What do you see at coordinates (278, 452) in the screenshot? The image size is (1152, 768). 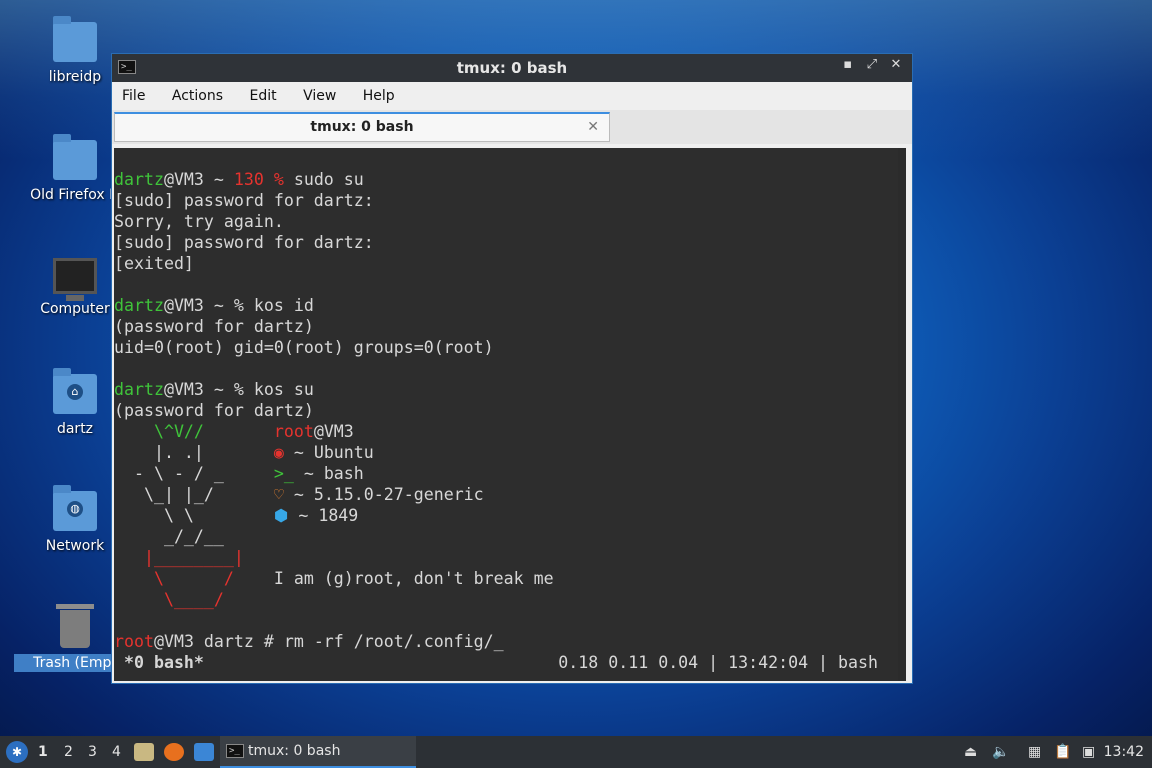 I see `ubuntu-icon: ◉` at bounding box center [278, 452].